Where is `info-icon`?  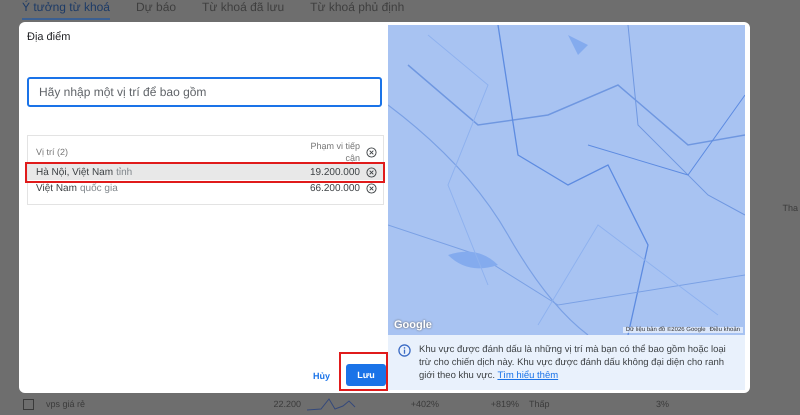
info-icon is located at coordinates (404, 350).